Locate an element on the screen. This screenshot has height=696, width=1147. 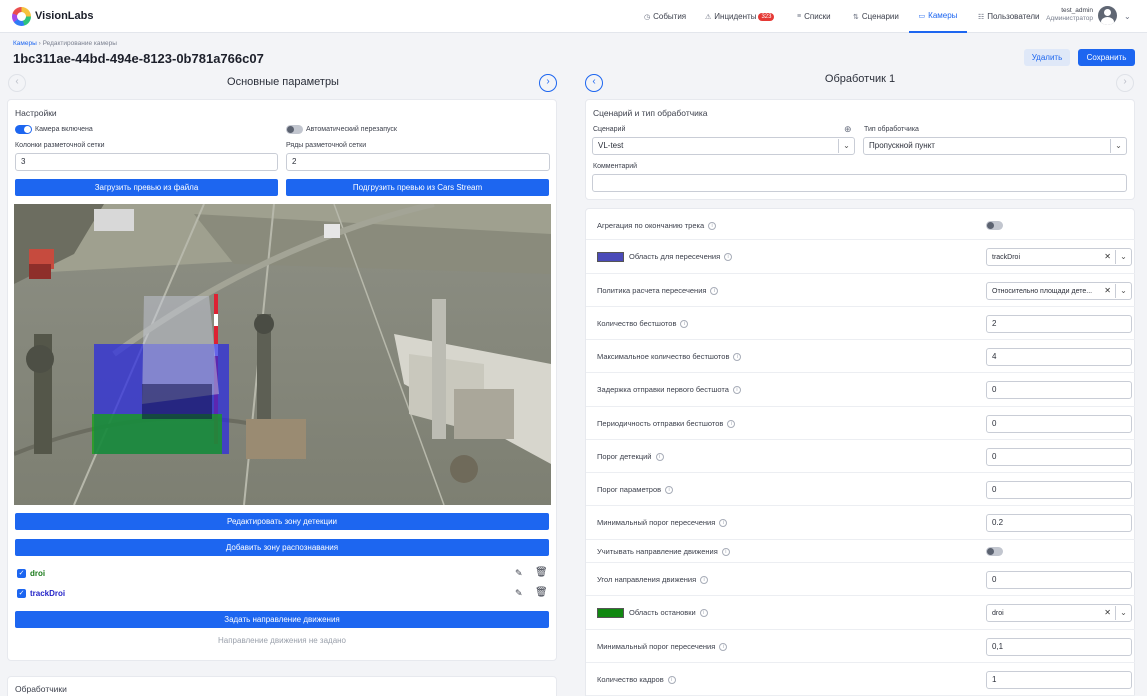
load-preview-stream-button: Подгрузить превью из Cars Stream is located at coordinates (417, 187).